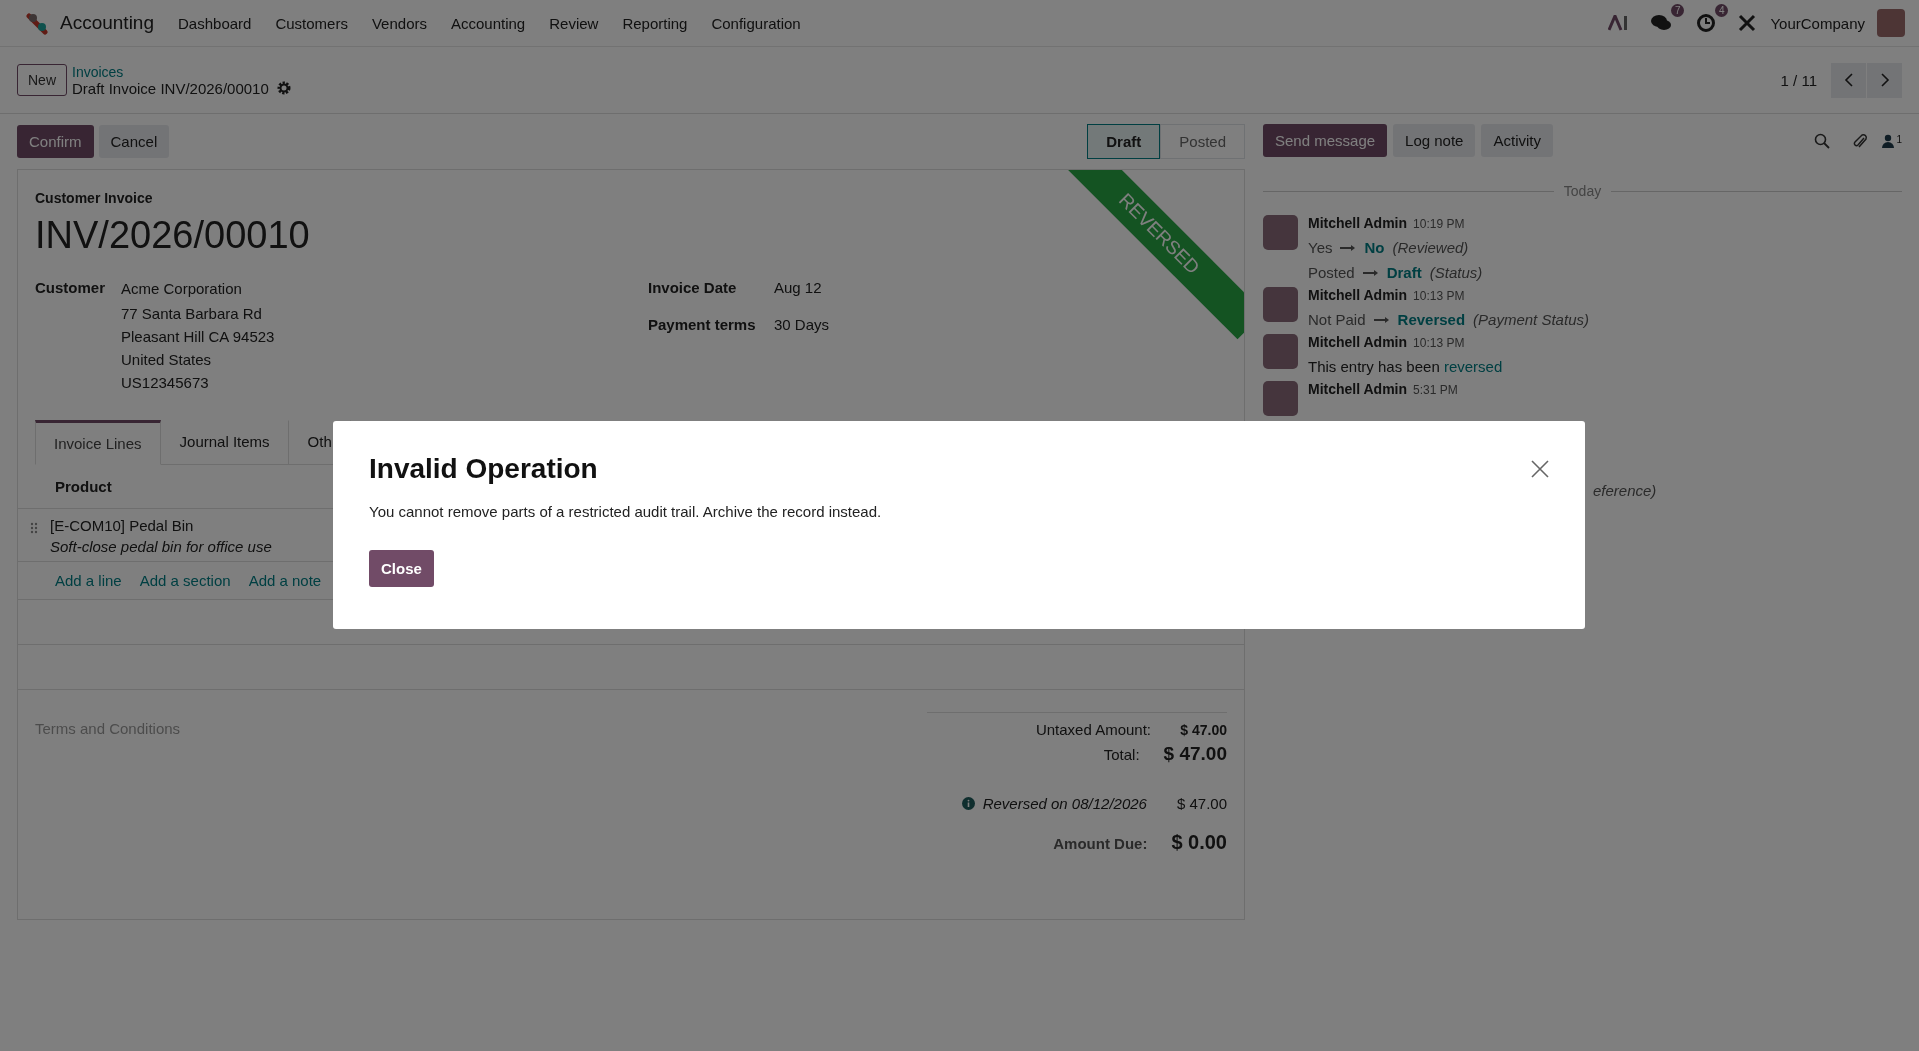  What do you see at coordinates (311, 23) in the screenshot?
I see `menu-item: Customers` at bounding box center [311, 23].